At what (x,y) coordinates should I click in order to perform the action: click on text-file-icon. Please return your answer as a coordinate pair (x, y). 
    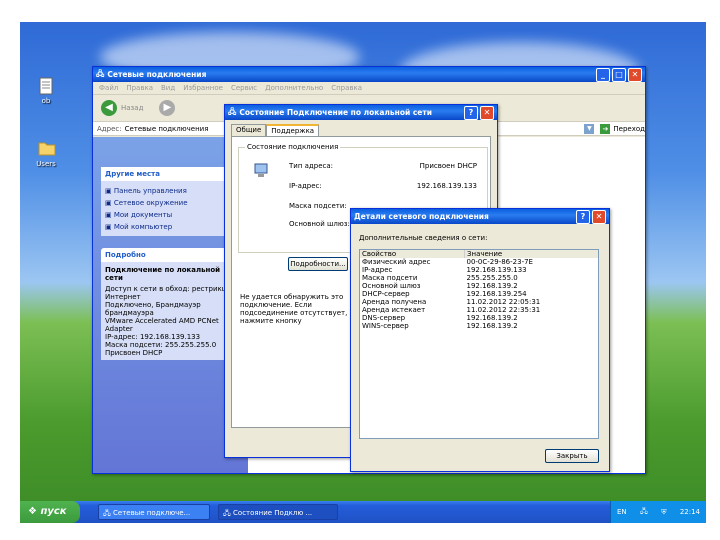
    Looking at the image, I should click on (46, 86).